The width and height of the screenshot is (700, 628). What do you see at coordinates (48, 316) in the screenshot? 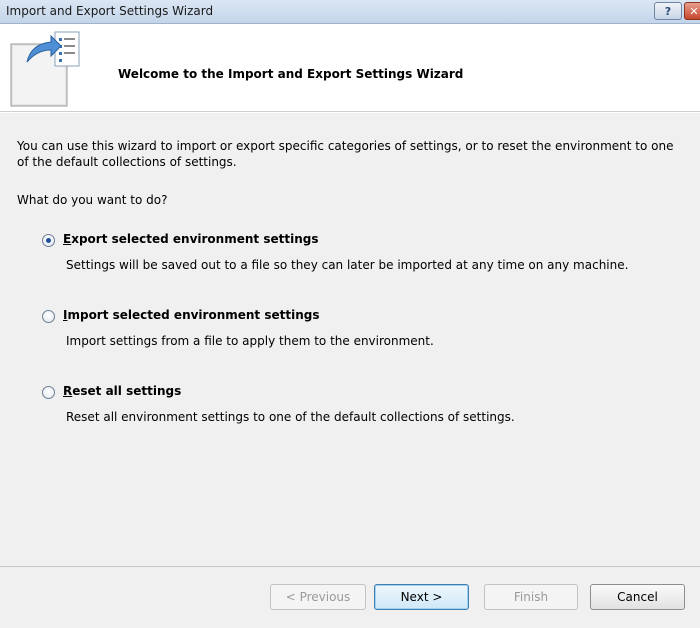
I see `import-settings-radio` at bounding box center [48, 316].